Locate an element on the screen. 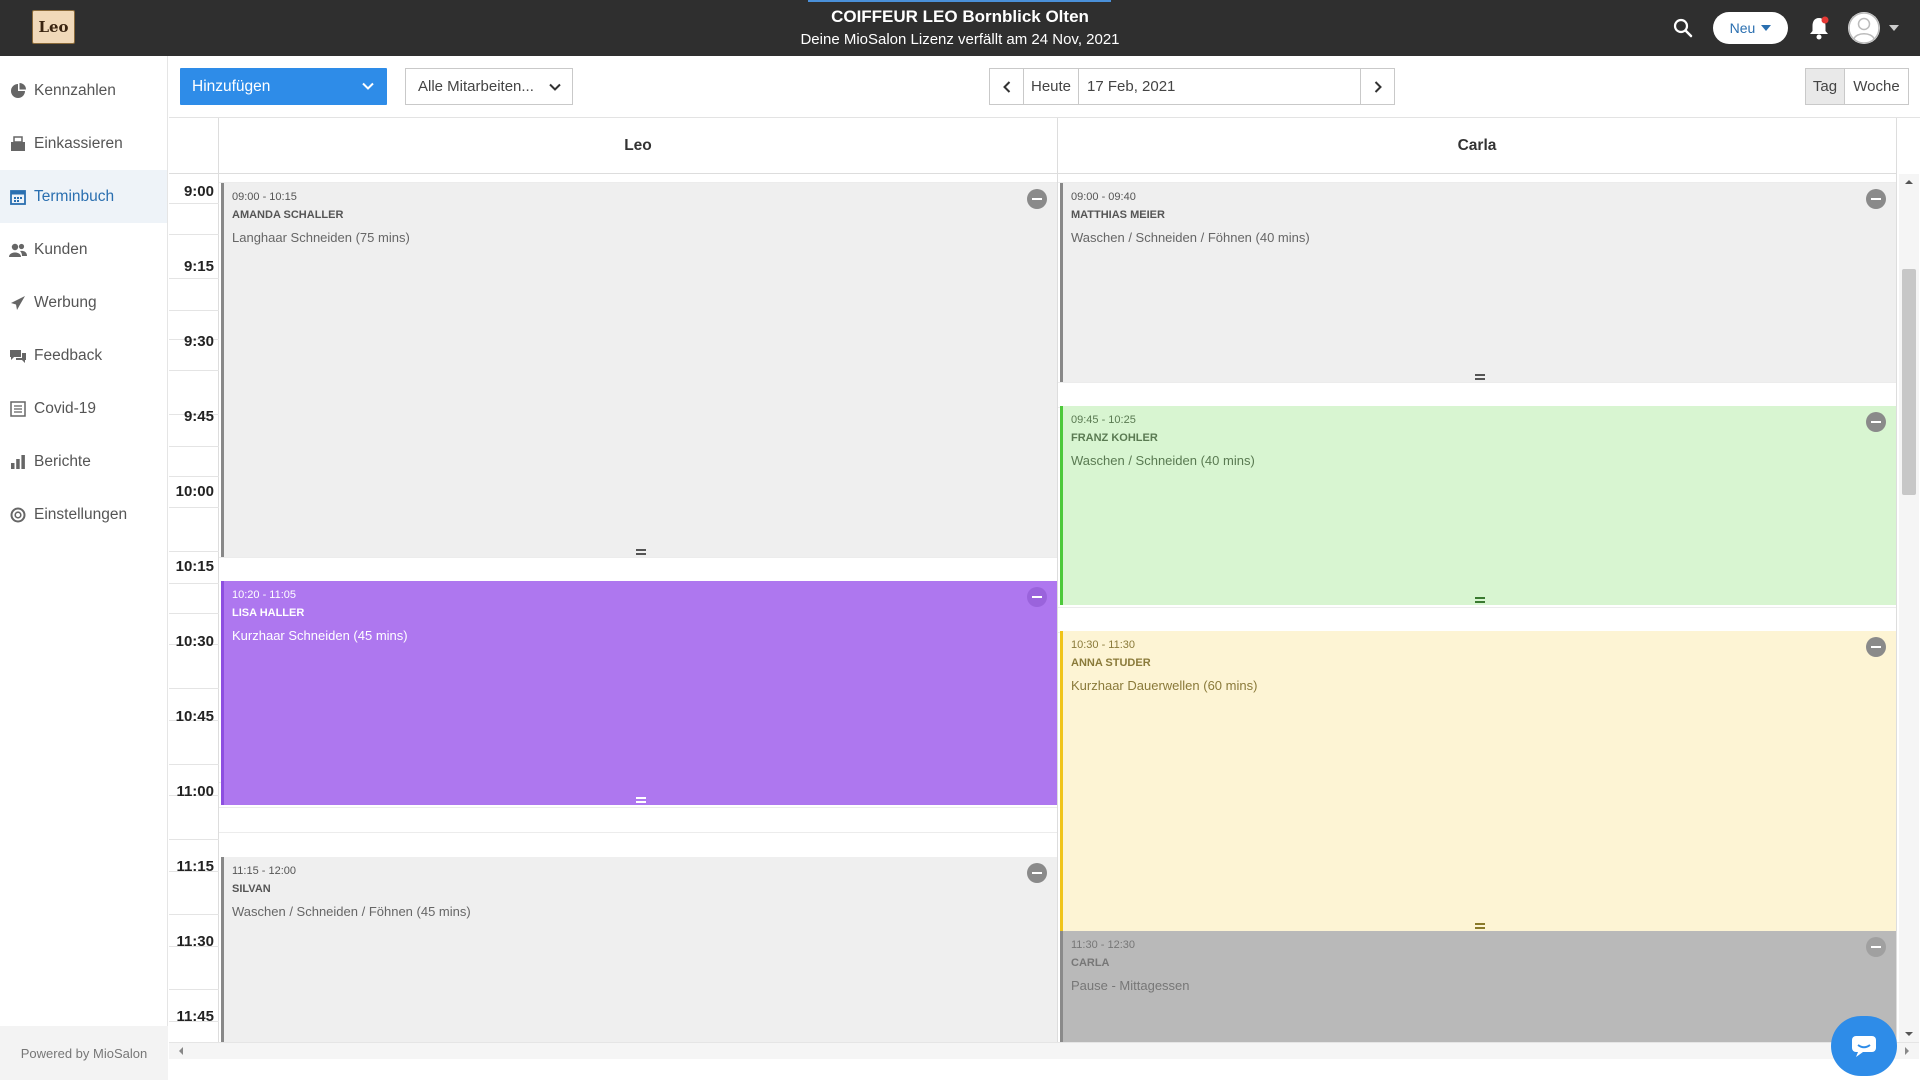 The image size is (1920, 1080). time-label: 10:00 is located at coordinates (194, 491).